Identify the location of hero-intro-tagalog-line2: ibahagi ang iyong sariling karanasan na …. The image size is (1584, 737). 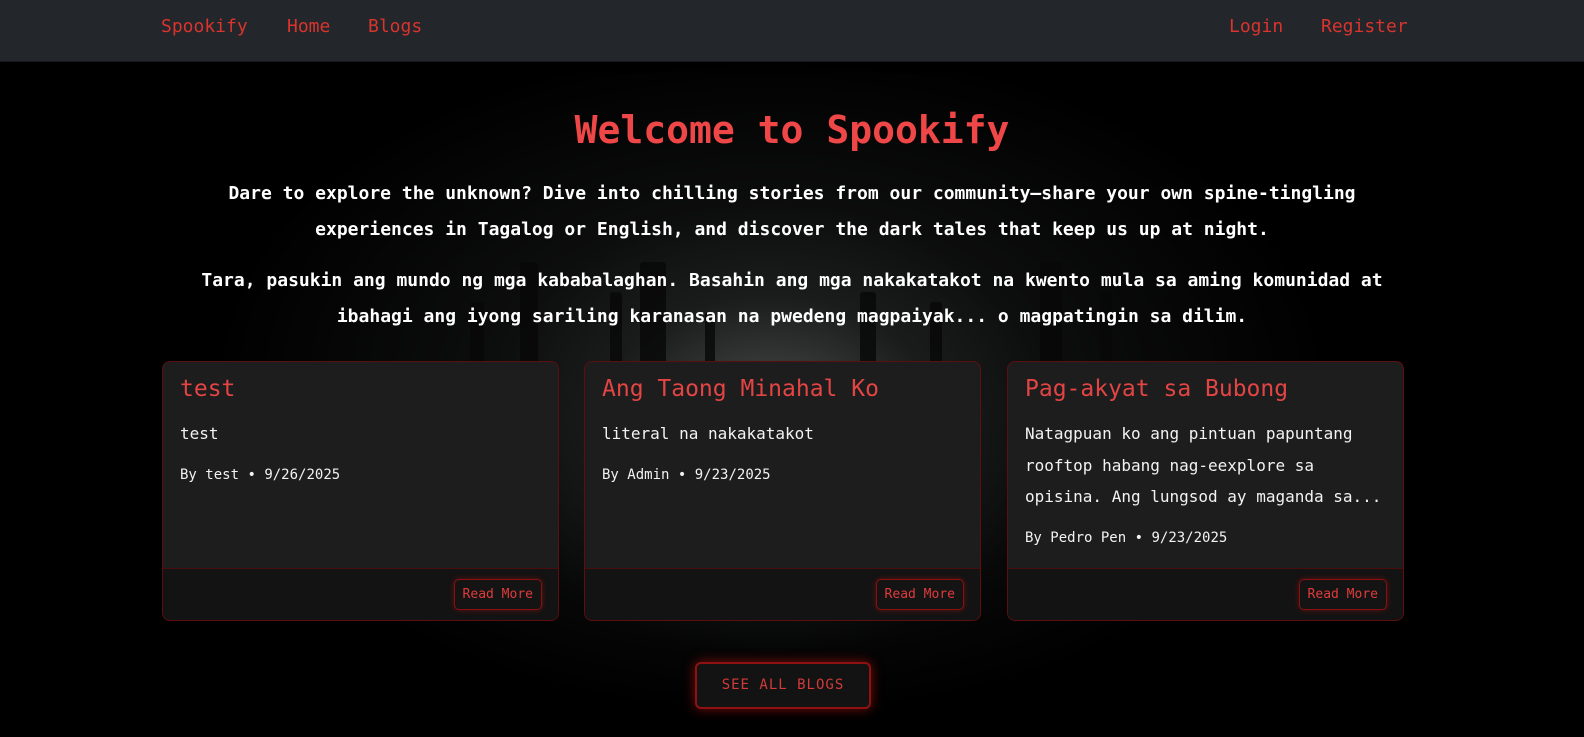
(792, 316).